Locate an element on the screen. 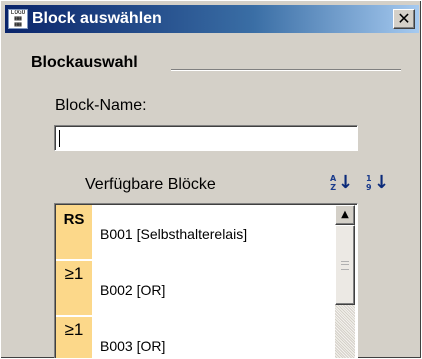 The image size is (422, 359). sort-alpha-button: AZ ↓ is located at coordinates (341, 184).